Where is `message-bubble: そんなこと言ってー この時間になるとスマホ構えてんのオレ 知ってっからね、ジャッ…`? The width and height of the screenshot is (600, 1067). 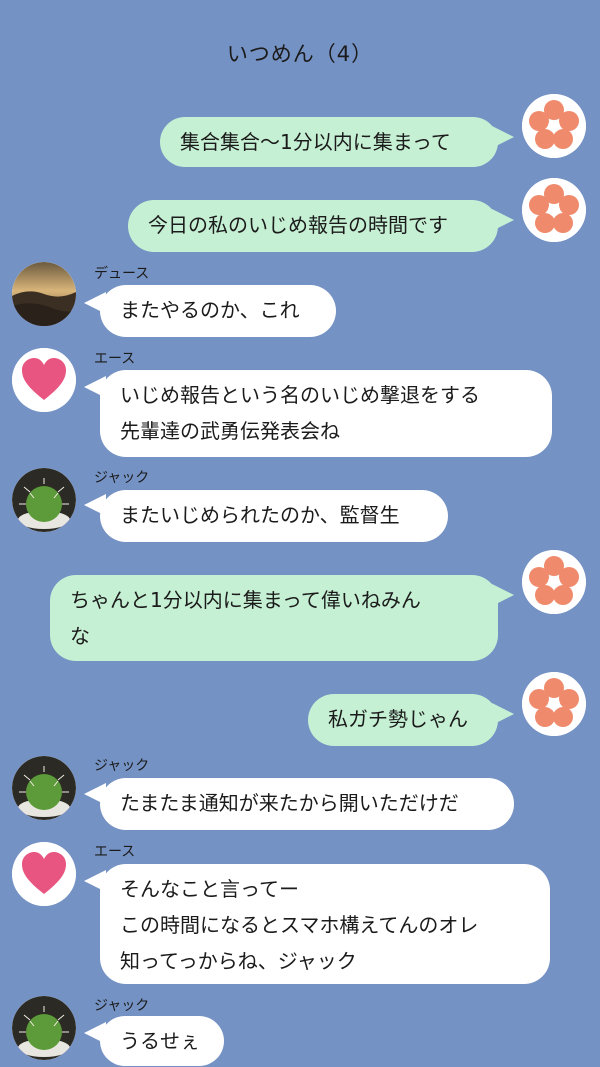 message-bubble: そんなこと言ってー この時間になるとスマホ構えてんのオレ 知ってっからね、ジャッ… is located at coordinates (325, 924).